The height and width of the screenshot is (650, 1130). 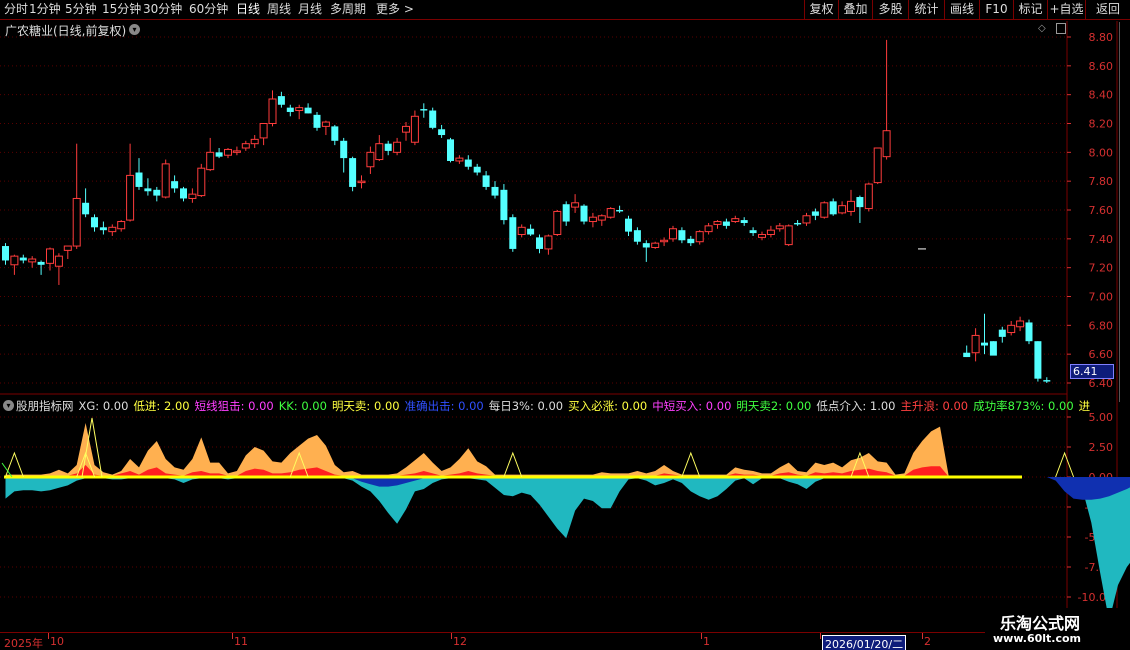 What do you see at coordinates (1066, 9) in the screenshot?
I see `toolbar-button-7: +自选` at bounding box center [1066, 9].